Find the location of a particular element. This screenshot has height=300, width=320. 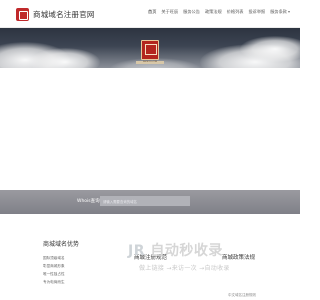

nav-item-prices: 价格列表 is located at coordinates (235, 12).